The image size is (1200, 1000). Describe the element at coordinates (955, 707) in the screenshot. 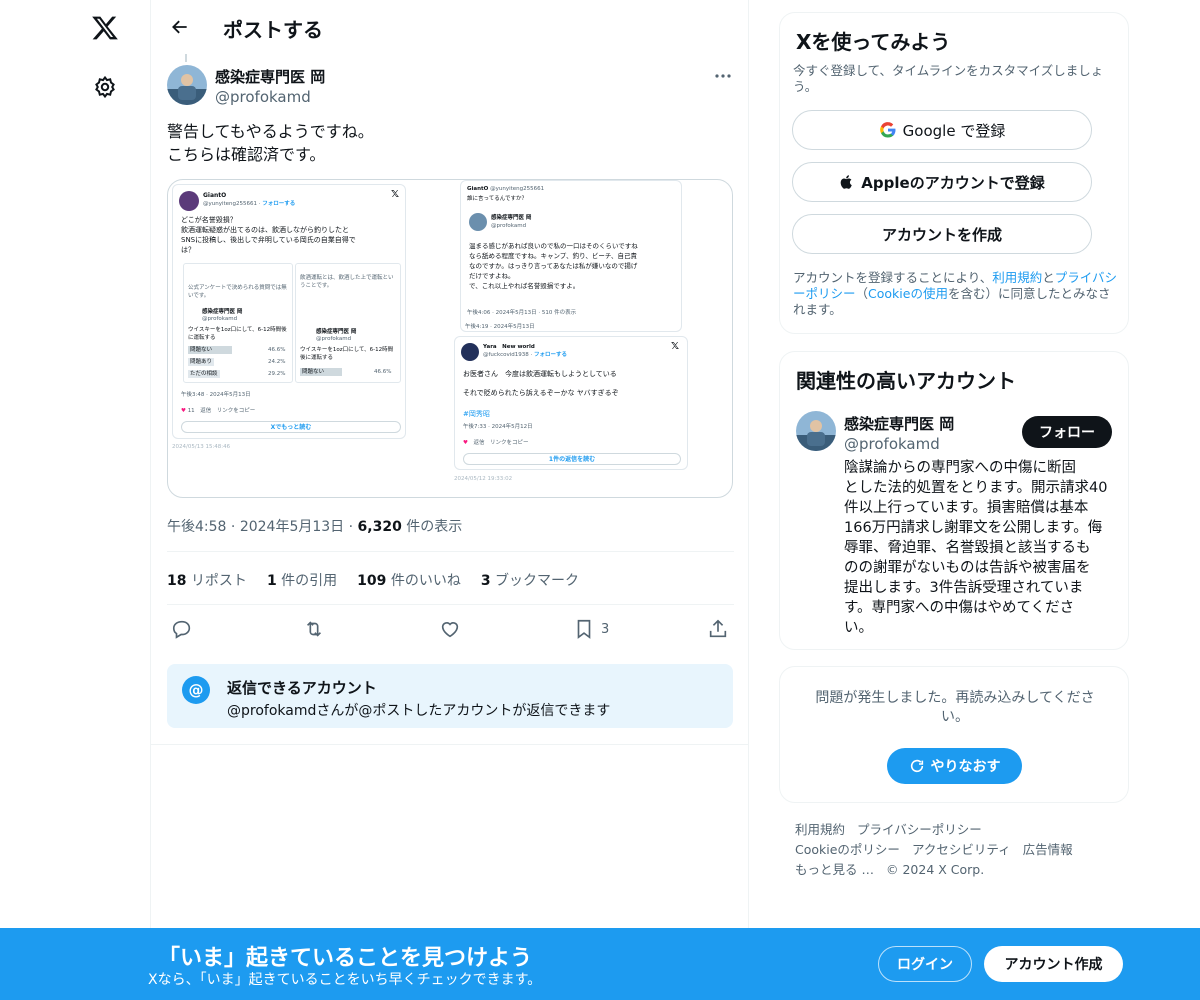

I see `error-message: 問題が発生しました。再読み込みしてくださ い。` at that location.